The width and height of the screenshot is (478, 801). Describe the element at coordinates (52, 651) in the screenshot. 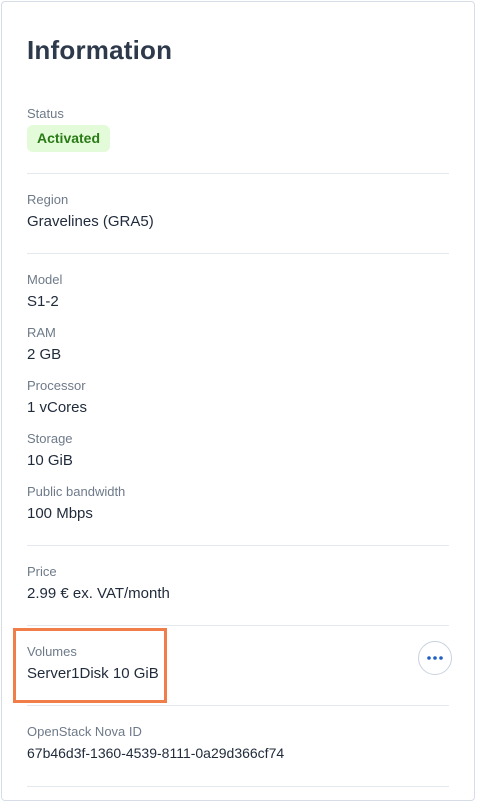

I see `volumes-label: Volumes` at that location.